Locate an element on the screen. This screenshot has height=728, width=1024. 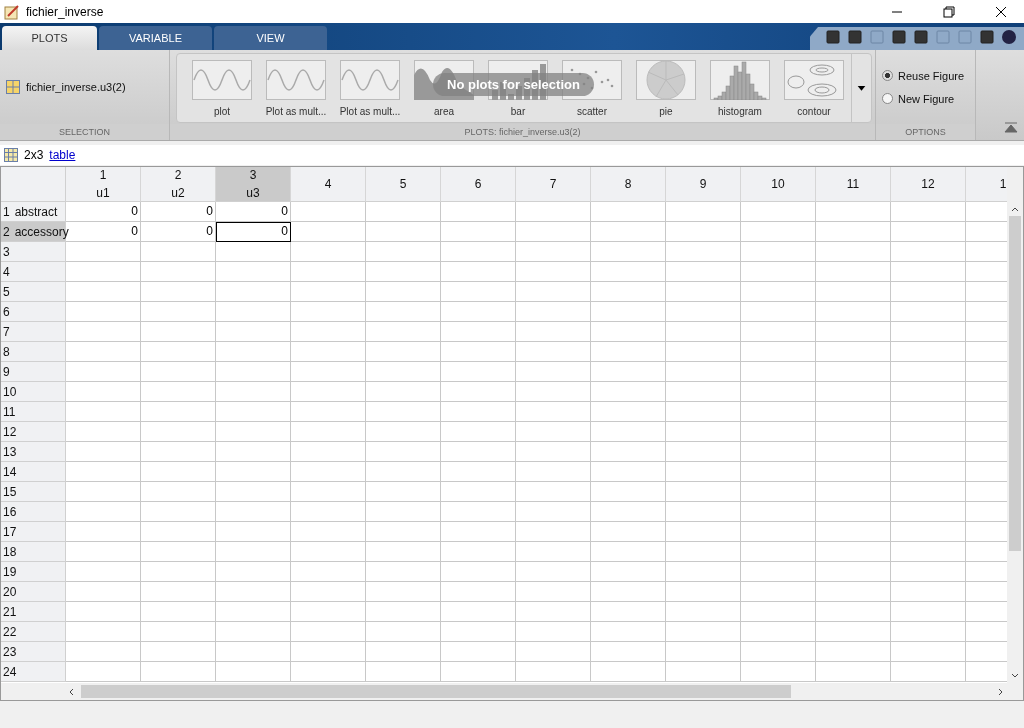
column-header: 5 is located at coordinates (403, 184).